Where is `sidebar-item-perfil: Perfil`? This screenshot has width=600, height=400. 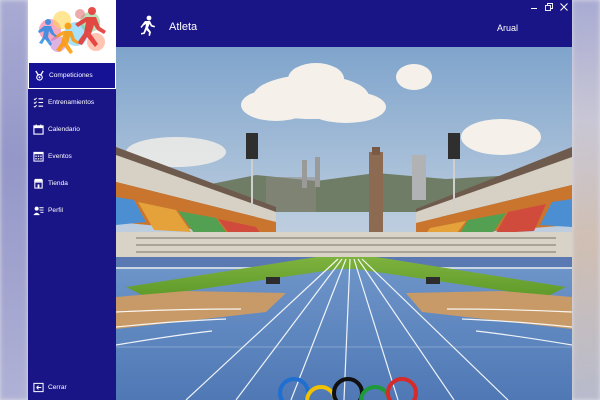
sidebar-item-perfil: Perfil is located at coordinates (72, 210).